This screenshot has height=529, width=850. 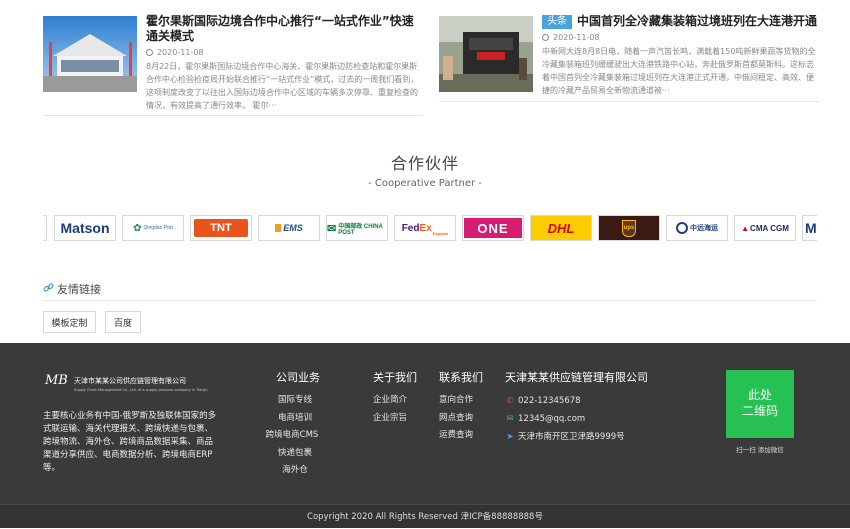 What do you see at coordinates (697, 228) in the screenshot?
I see `partner-logo-cosco: 中远海运` at bounding box center [697, 228].